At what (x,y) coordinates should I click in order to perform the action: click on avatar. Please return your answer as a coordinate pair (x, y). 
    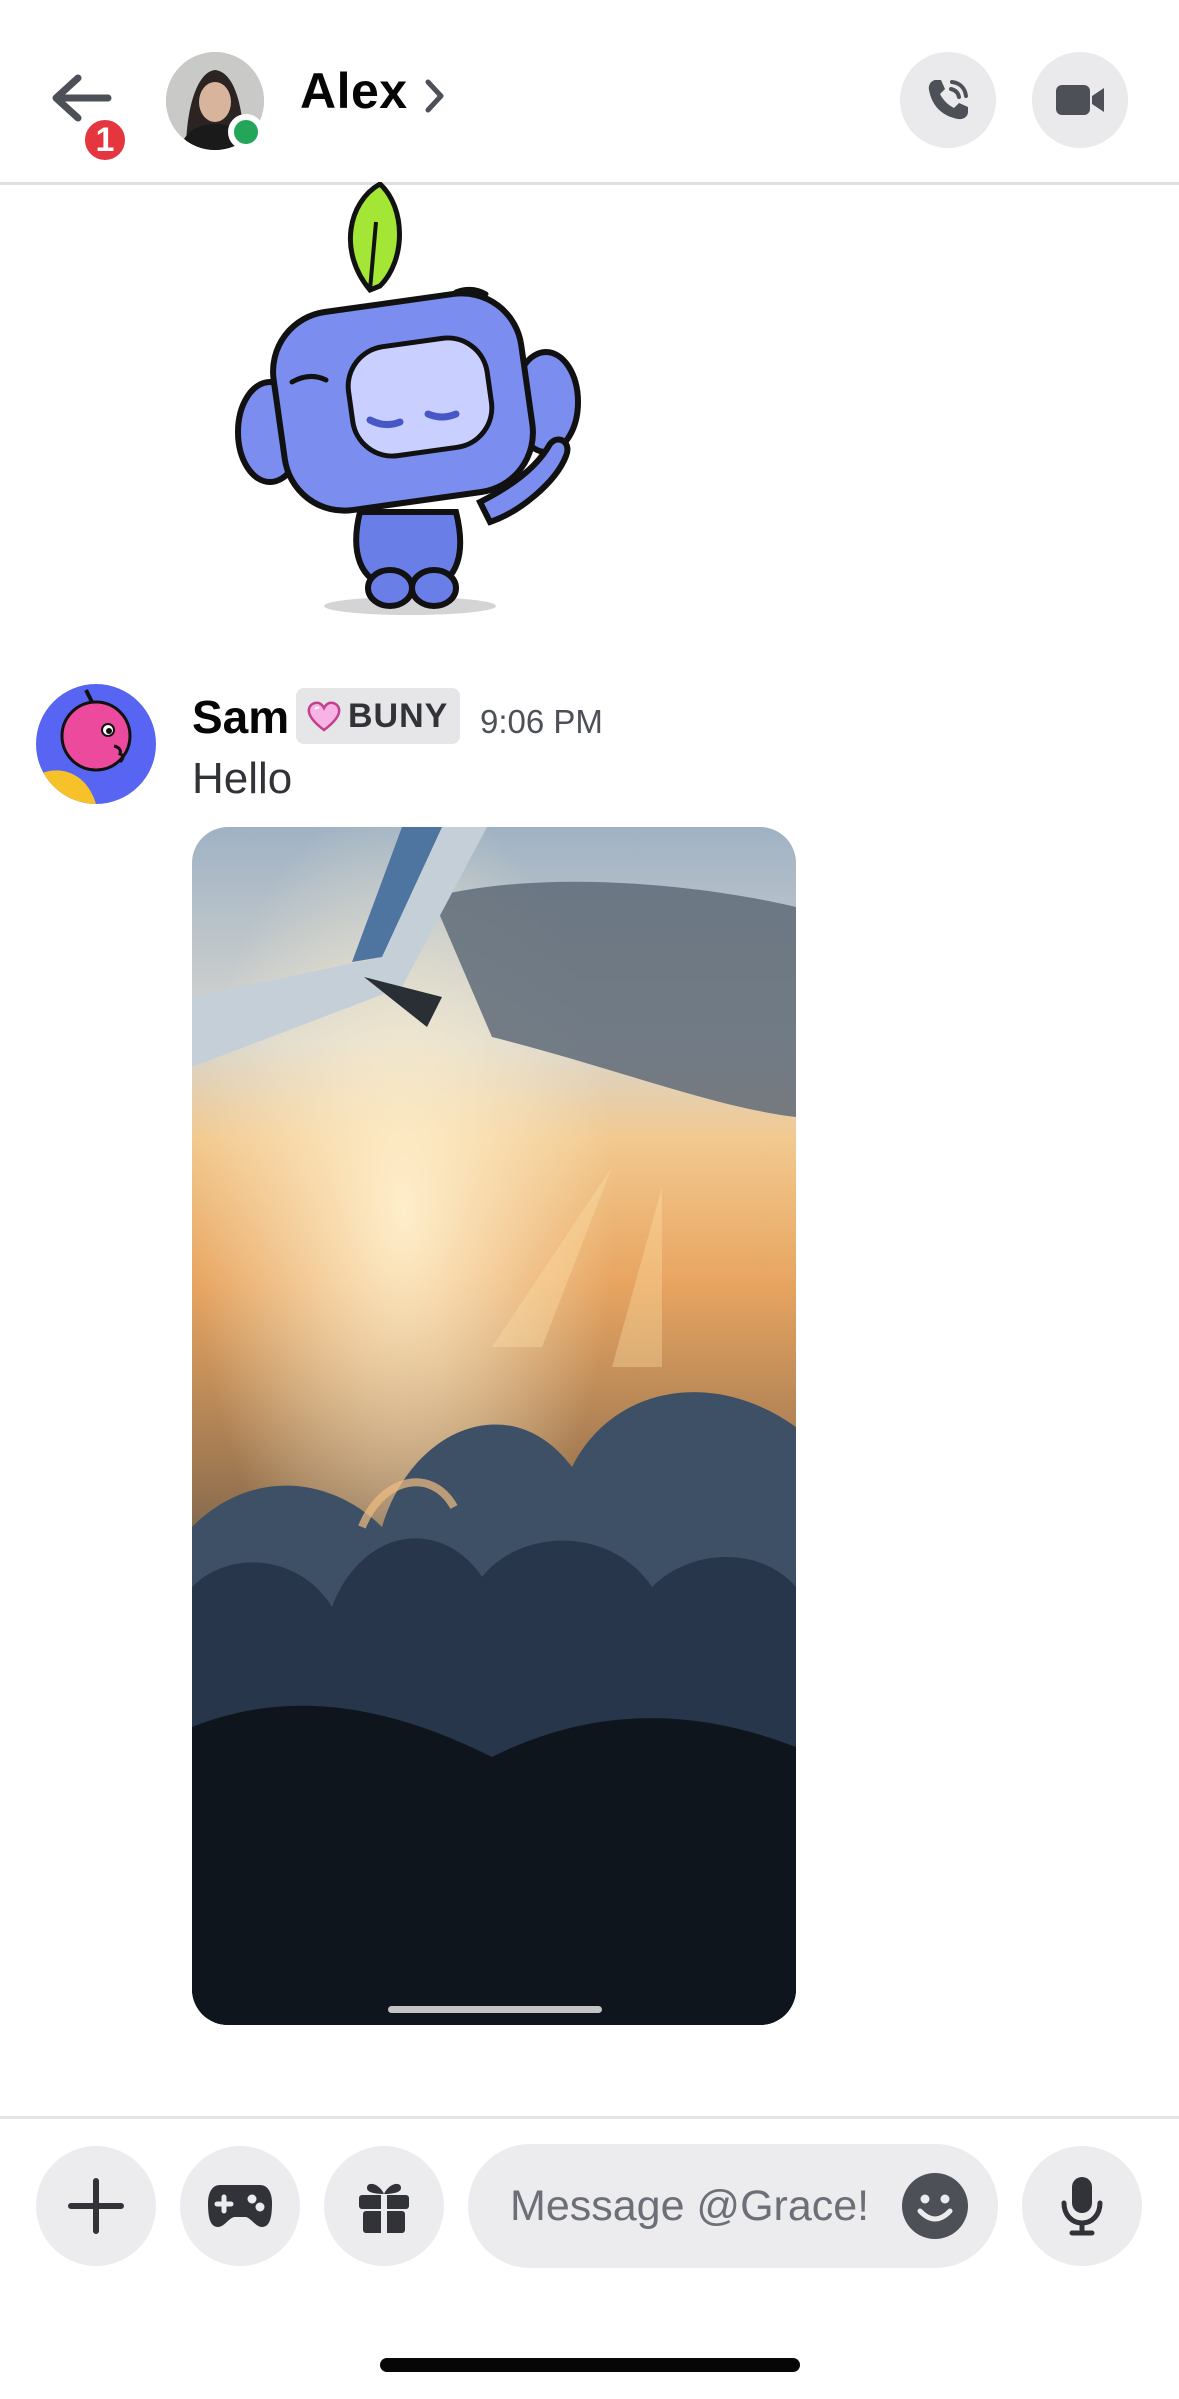
    Looking at the image, I should click on (96, 744).